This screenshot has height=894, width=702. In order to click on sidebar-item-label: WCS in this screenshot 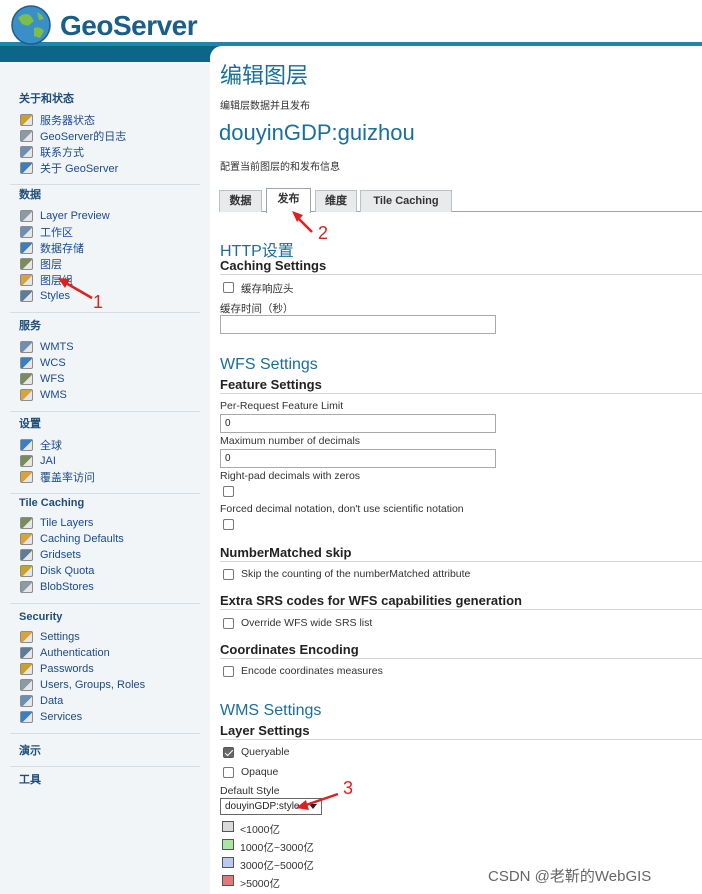, I will do `click(53, 363)`.